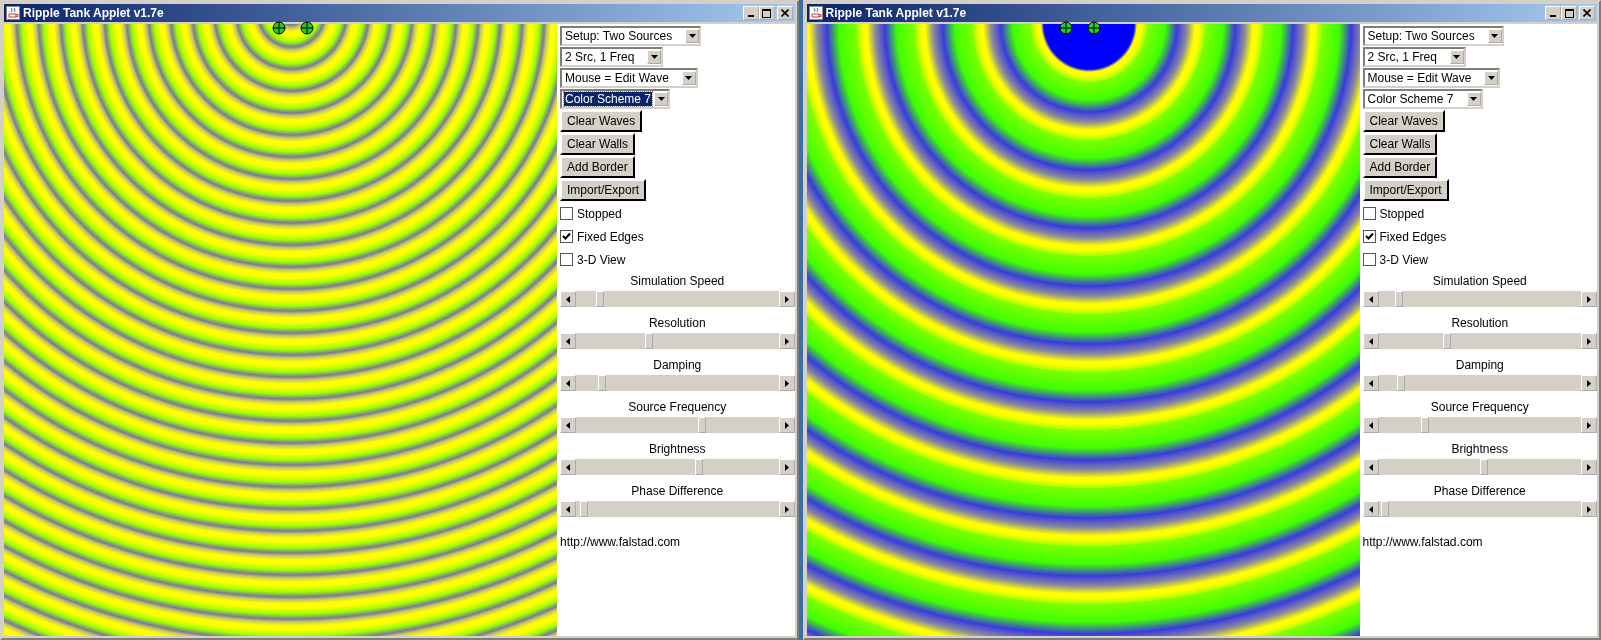 The image size is (1601, 640). I want to click on slider-label: Source Frequency, so click(1479, 407).